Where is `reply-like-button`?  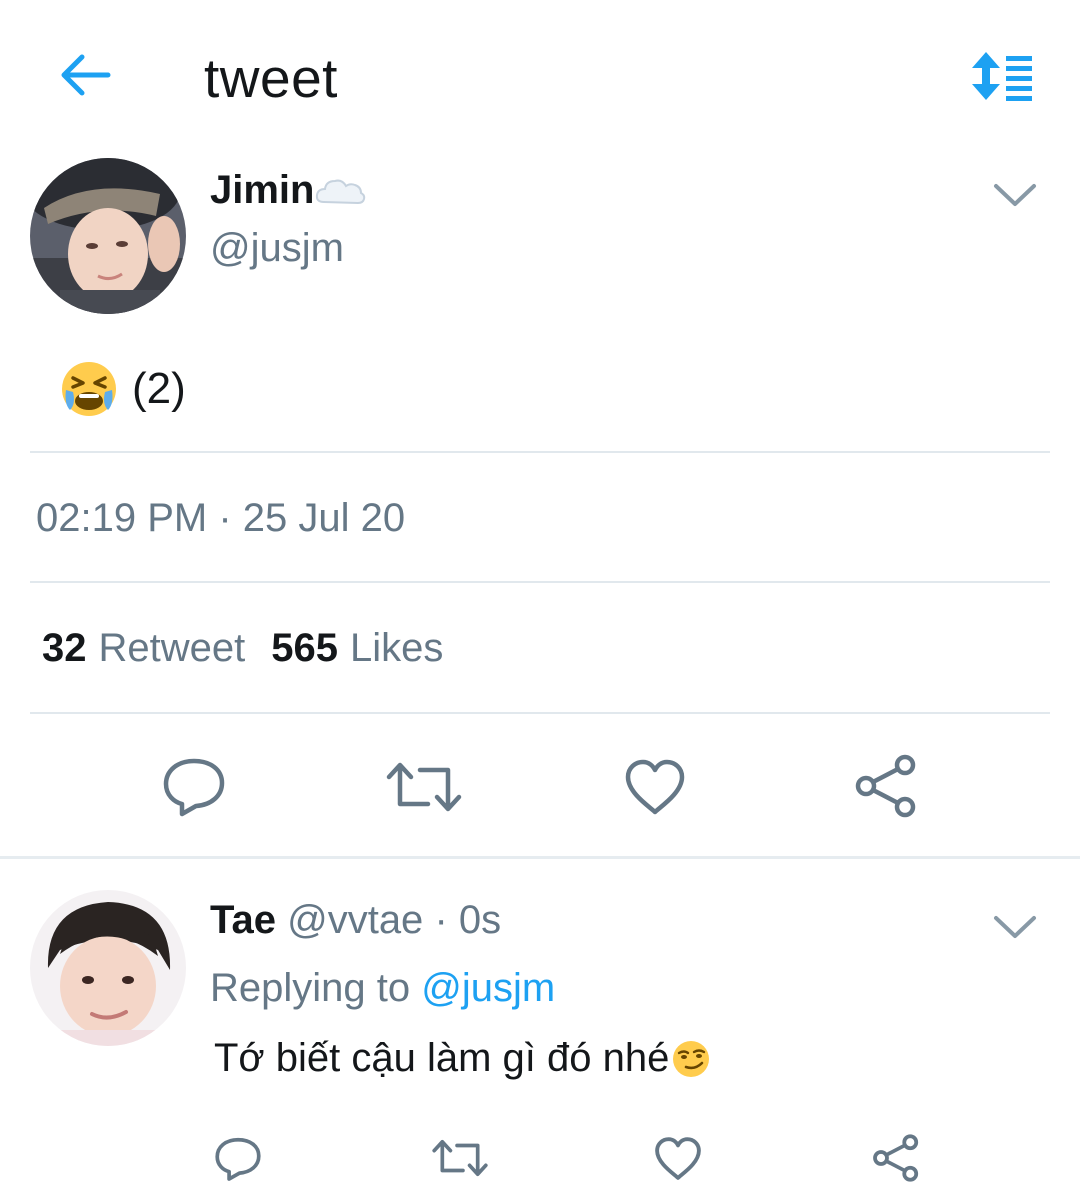 reply-like-button is located at coordinates (678, 1161).